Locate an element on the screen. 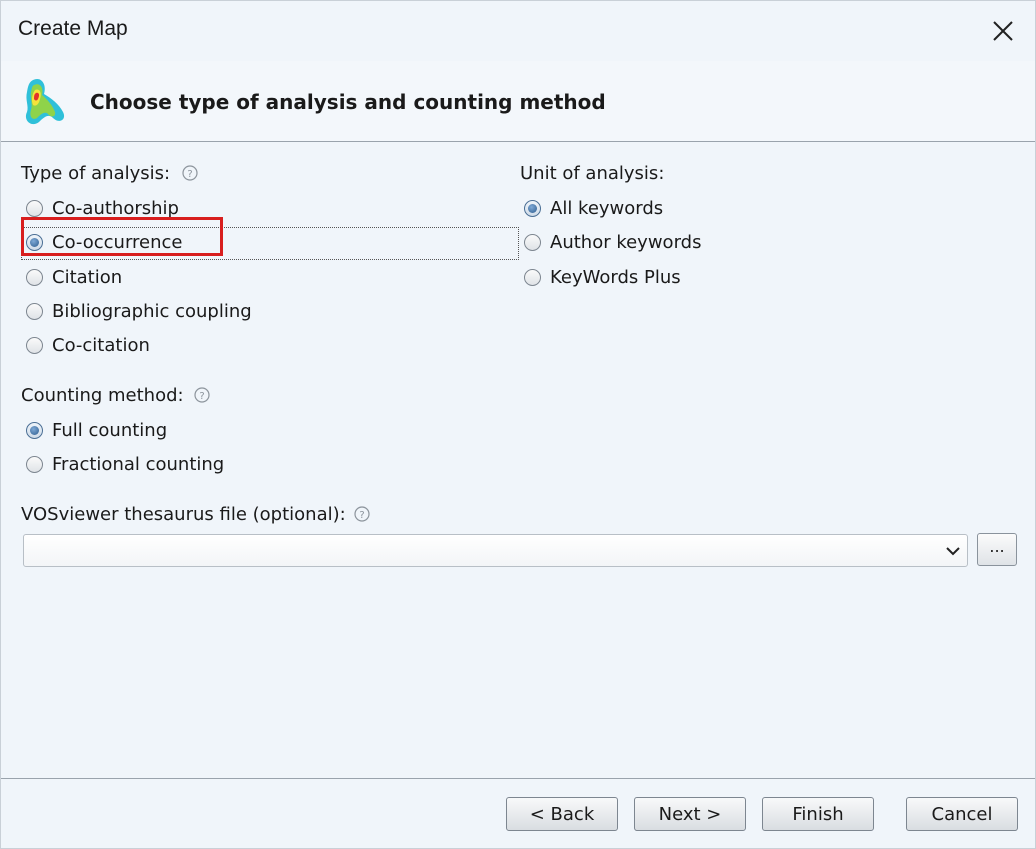 The height and width of the screenshot is (849, 1036). radio-author-keywords: Author keywords is located at coordinates (612, 242).